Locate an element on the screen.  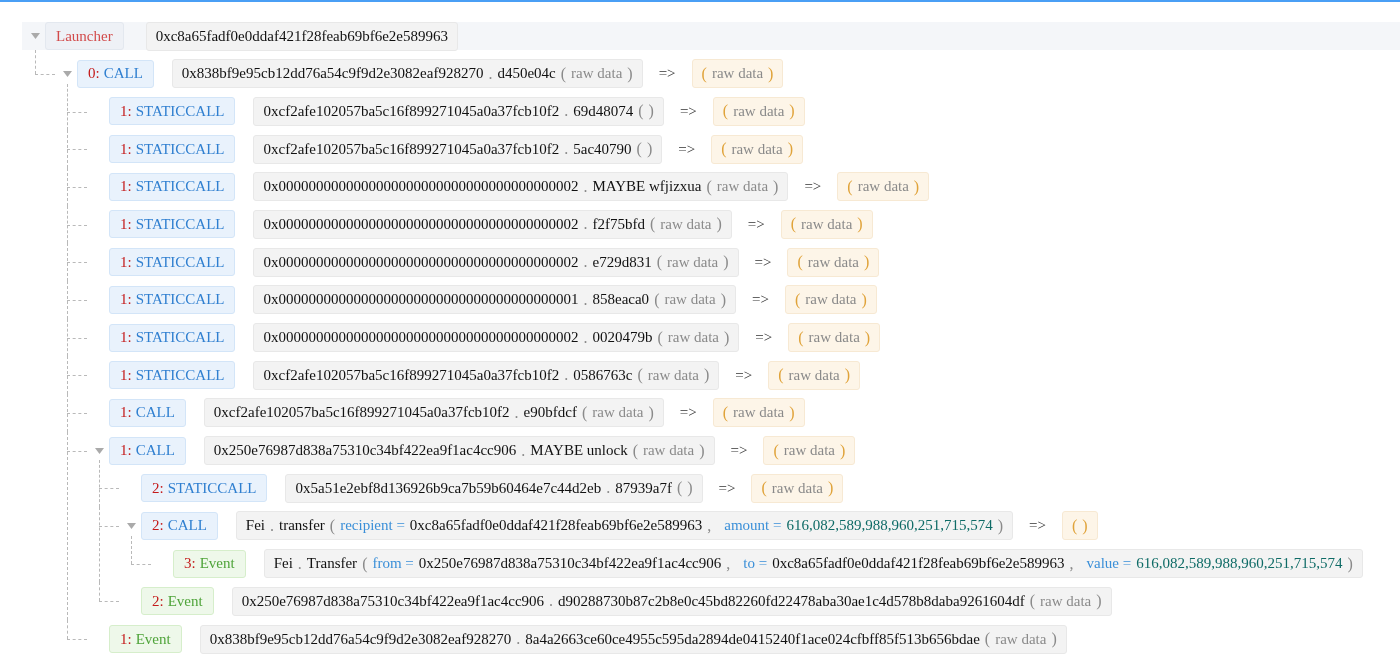
call-text: 0020479b is located at coordinates (622, 337).